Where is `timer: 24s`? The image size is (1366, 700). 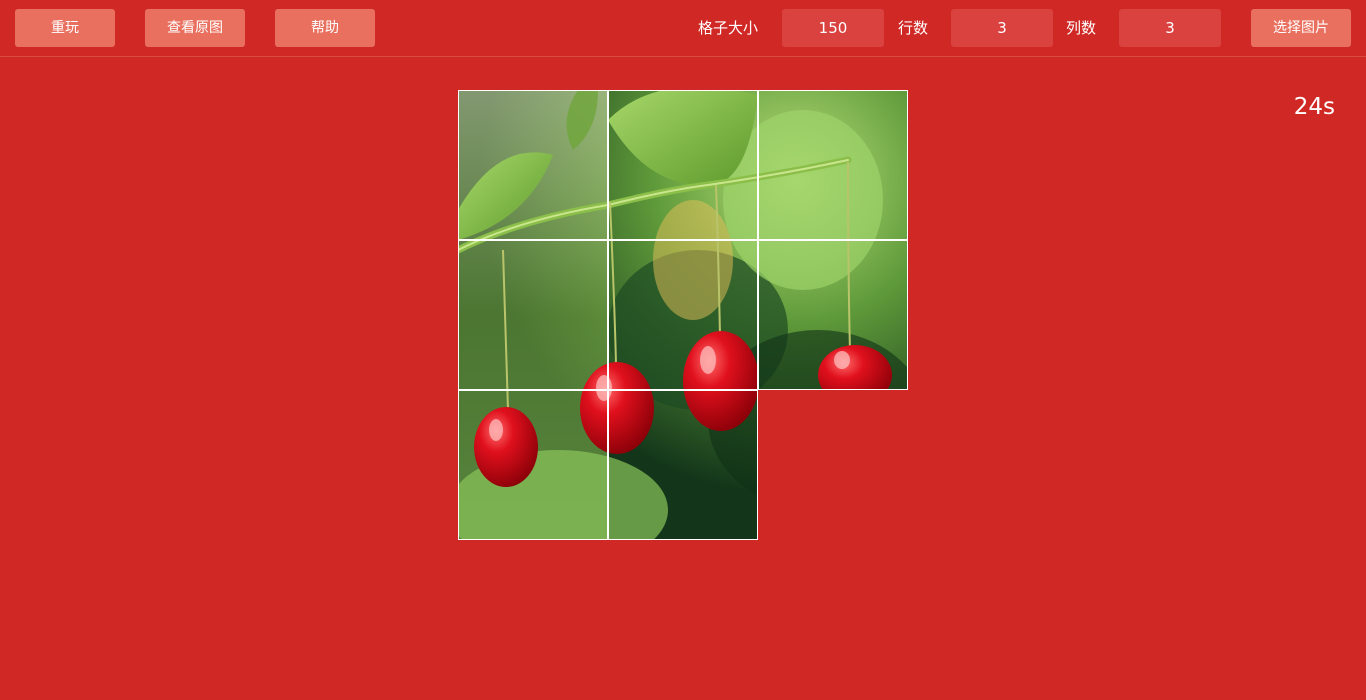 timer: 24s is located at coordinates (1314, 107).